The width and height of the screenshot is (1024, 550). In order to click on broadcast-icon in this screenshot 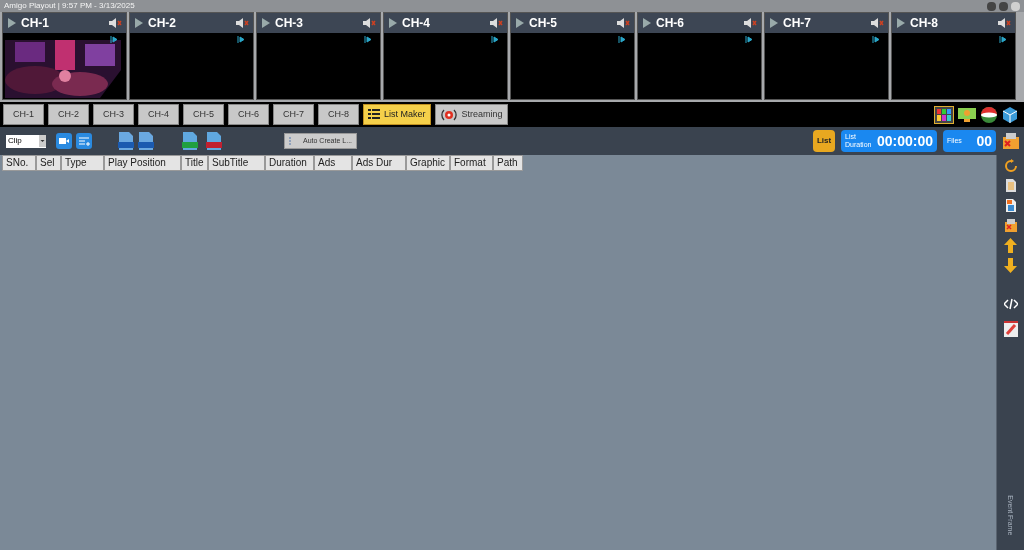, I will do `click(448, 114)`.